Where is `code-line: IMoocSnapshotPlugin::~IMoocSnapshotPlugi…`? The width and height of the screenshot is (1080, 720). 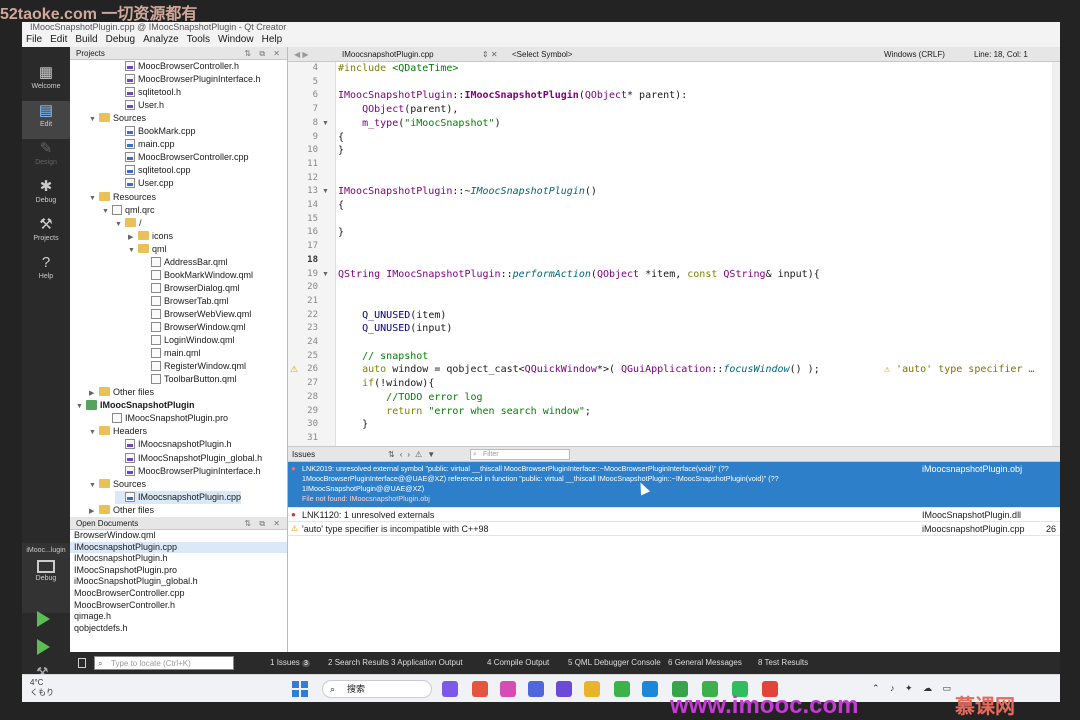 code-line: IMoocSnapshotPlugin::~IMoocSnapshotPlugi… is located at coordinates (467, 191).